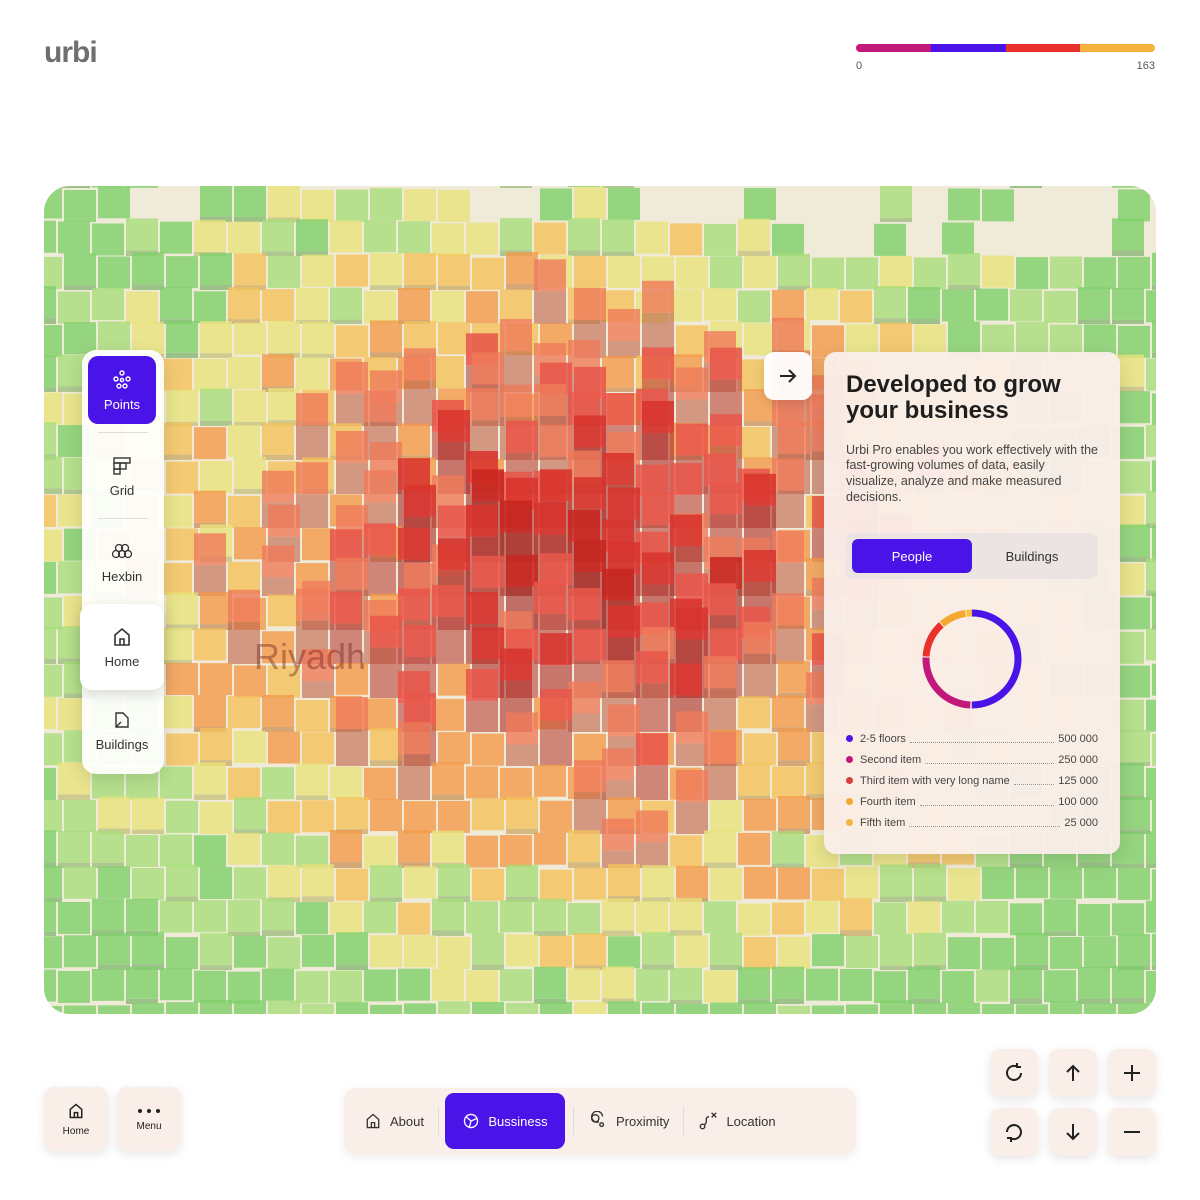 The width and height of the screenshot is (1200, 1200). I want to click on zoom-out-button, so click(1132, 1132).